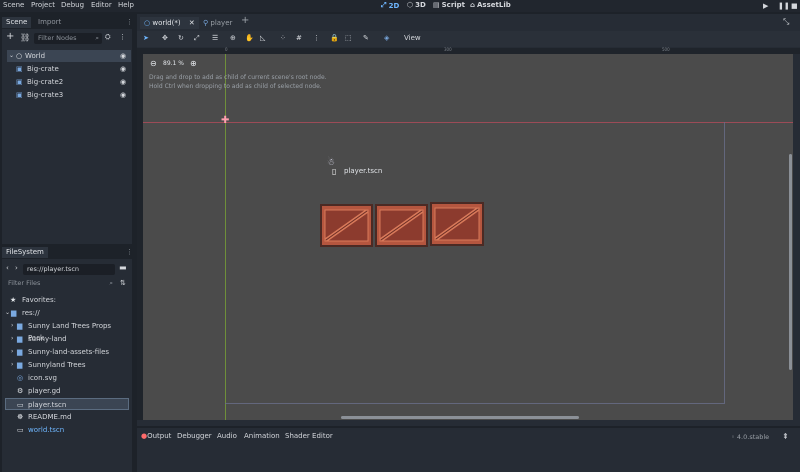 Image resolution: width=800 pixels, height=472 pixels. What do you see at coordinates (460, 417) in the screenshot?
I see `horizontal-scrollbar` at bounding box center [460, 417].